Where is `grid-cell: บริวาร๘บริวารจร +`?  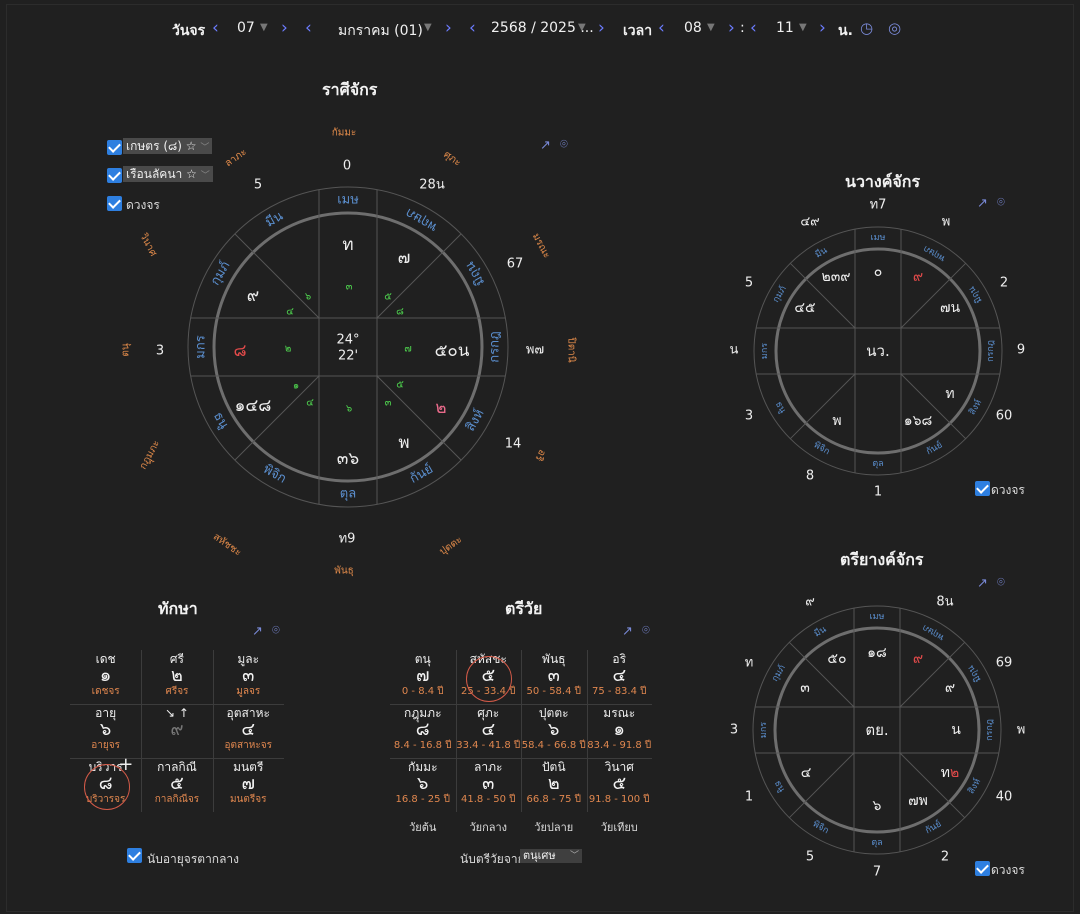 grid-cell: บริวาร๘บริวารจร + is located at coordinates (105, 782).